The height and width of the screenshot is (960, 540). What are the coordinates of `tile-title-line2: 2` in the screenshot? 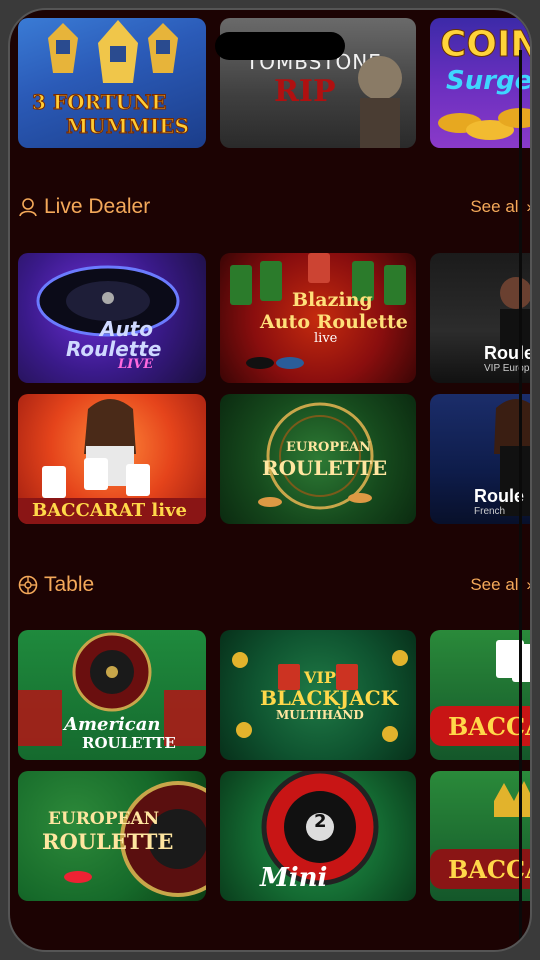 It's located at (320, 821).